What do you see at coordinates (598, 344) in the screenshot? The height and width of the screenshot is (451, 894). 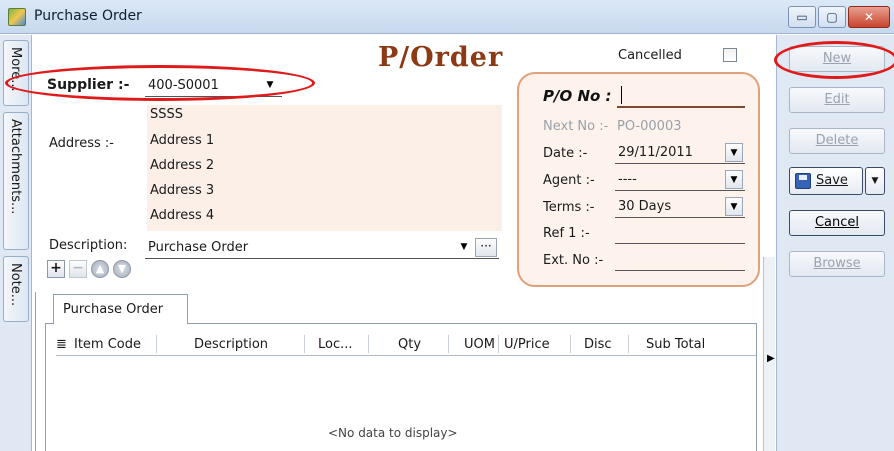 I see `col-disc: Disc` at bounding box center [598, 344].